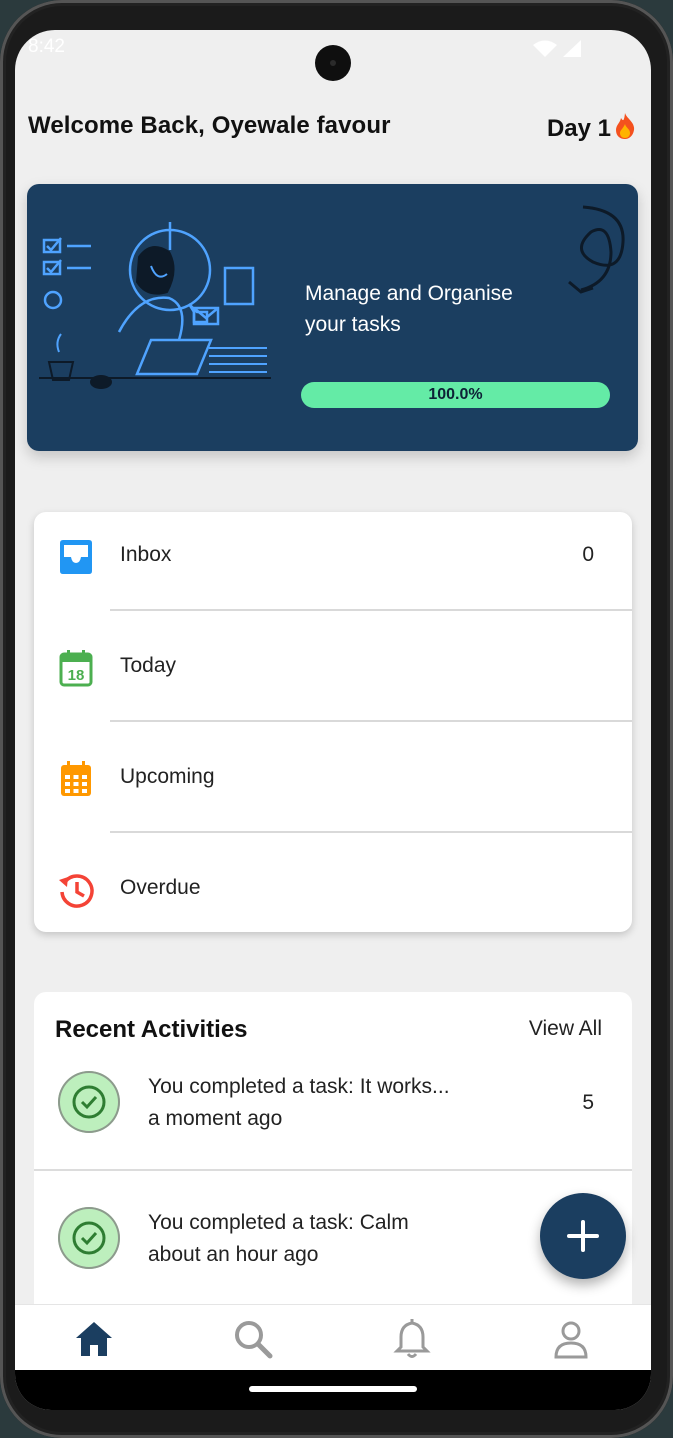 The height and width of the screenshot is (1438, 673). Describe the element at coordinates (209, 125) in the screenshot. I see `welcome-title: Welcome Back, Oyewale favour` at that location.